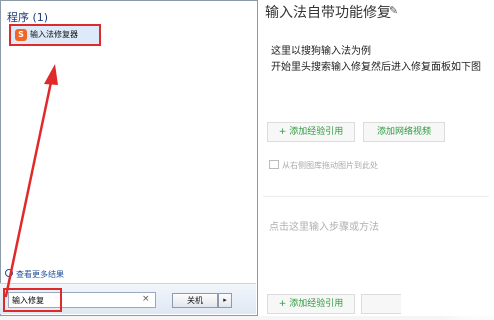 The image size is (494, 320). I want to click on add-experience-button-2: + 添加经验引用, so click(311, 304).